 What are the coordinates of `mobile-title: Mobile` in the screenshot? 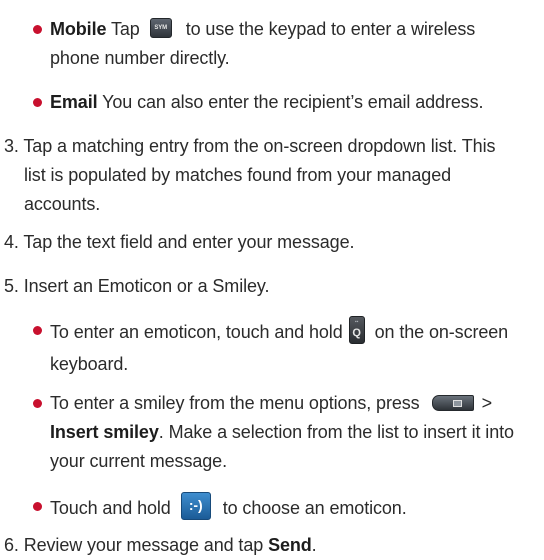 It's located at (78, 29).